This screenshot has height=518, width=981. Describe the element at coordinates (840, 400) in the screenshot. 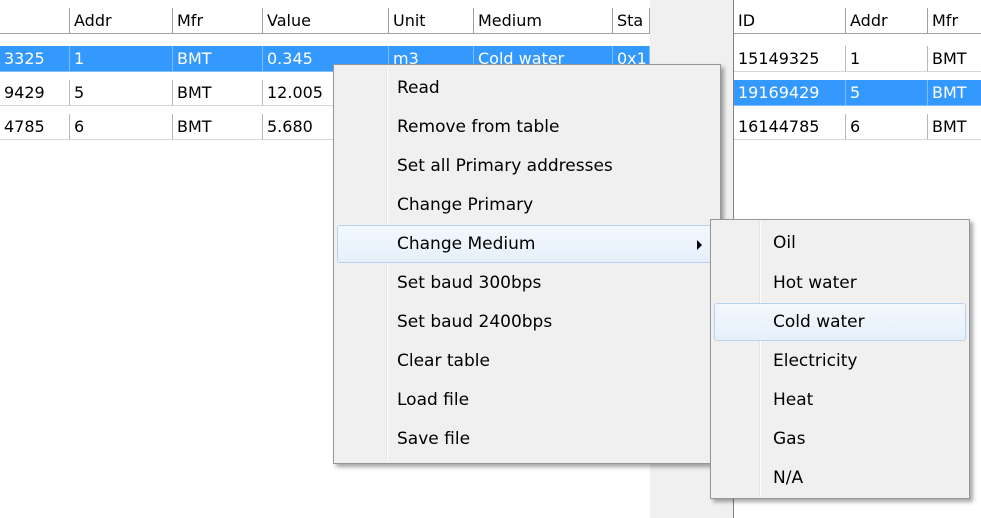

I see `submenu-item-heat: Heat` at that location.